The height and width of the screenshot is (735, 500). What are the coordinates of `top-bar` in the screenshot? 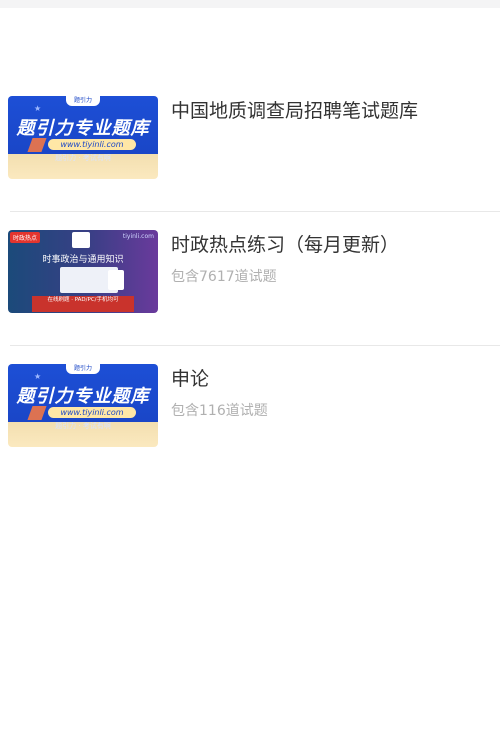 It's located at (250, 4).